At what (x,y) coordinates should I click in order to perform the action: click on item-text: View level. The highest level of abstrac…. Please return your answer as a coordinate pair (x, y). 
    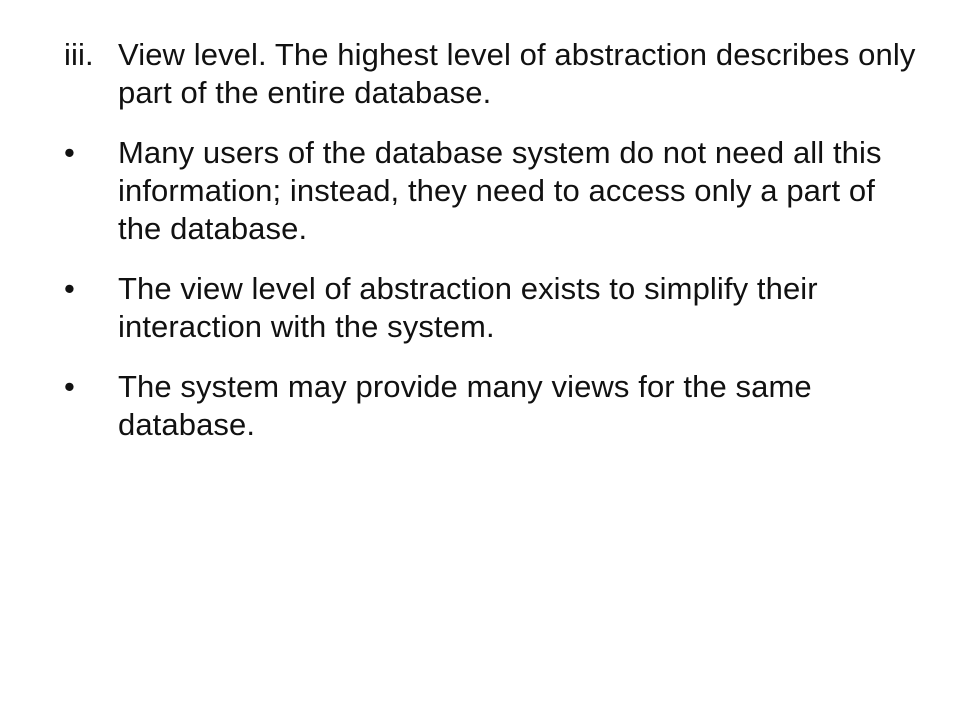
    Looking at the image, I should click on (517, 73).